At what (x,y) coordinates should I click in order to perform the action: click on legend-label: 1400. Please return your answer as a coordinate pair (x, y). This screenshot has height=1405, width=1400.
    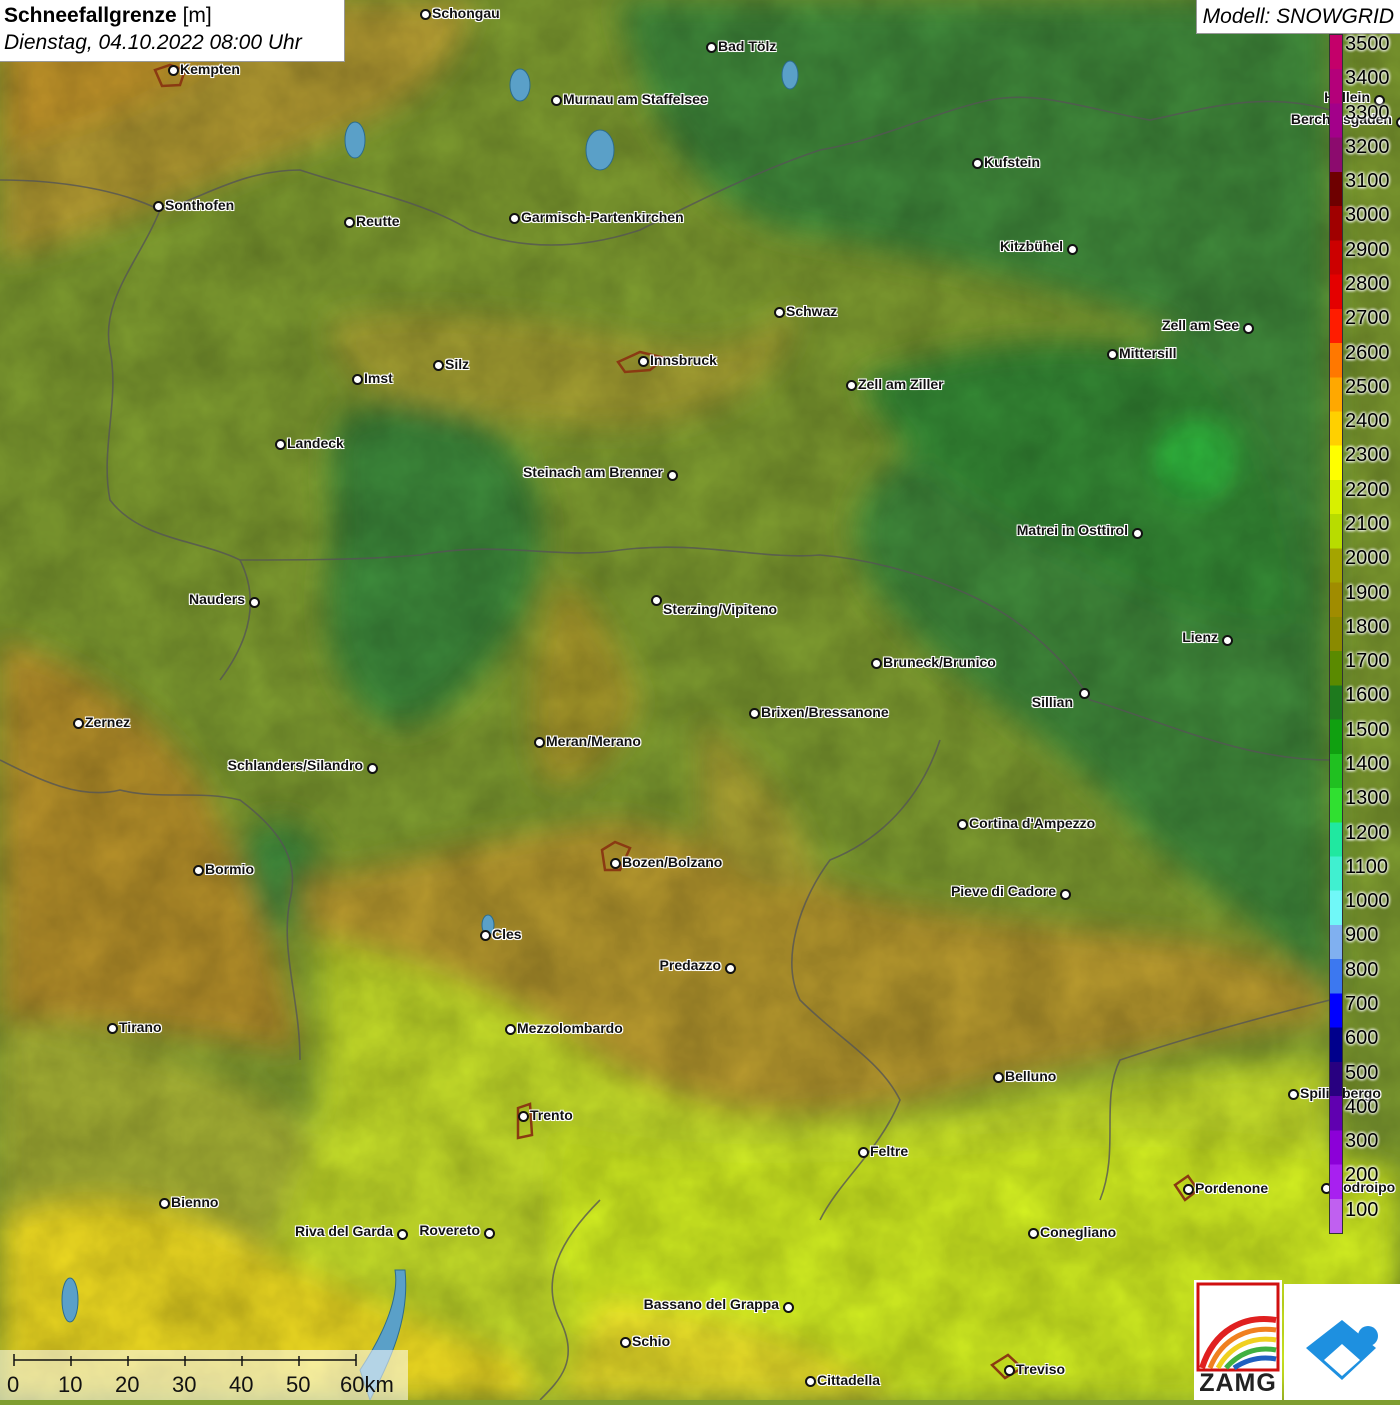
    Looking at the image, I should click on (1367, 764).